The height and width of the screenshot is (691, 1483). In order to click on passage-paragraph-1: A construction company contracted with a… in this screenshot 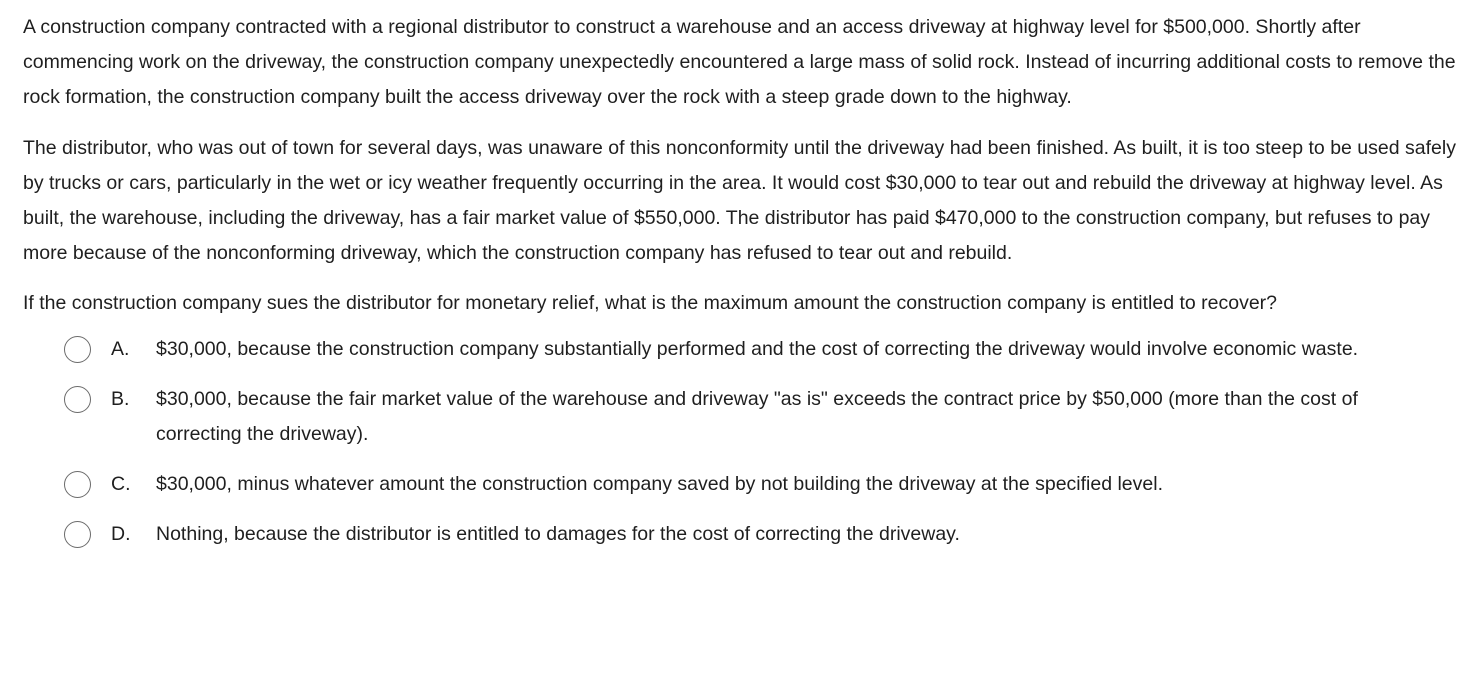, I will do `click(739, 62)`.